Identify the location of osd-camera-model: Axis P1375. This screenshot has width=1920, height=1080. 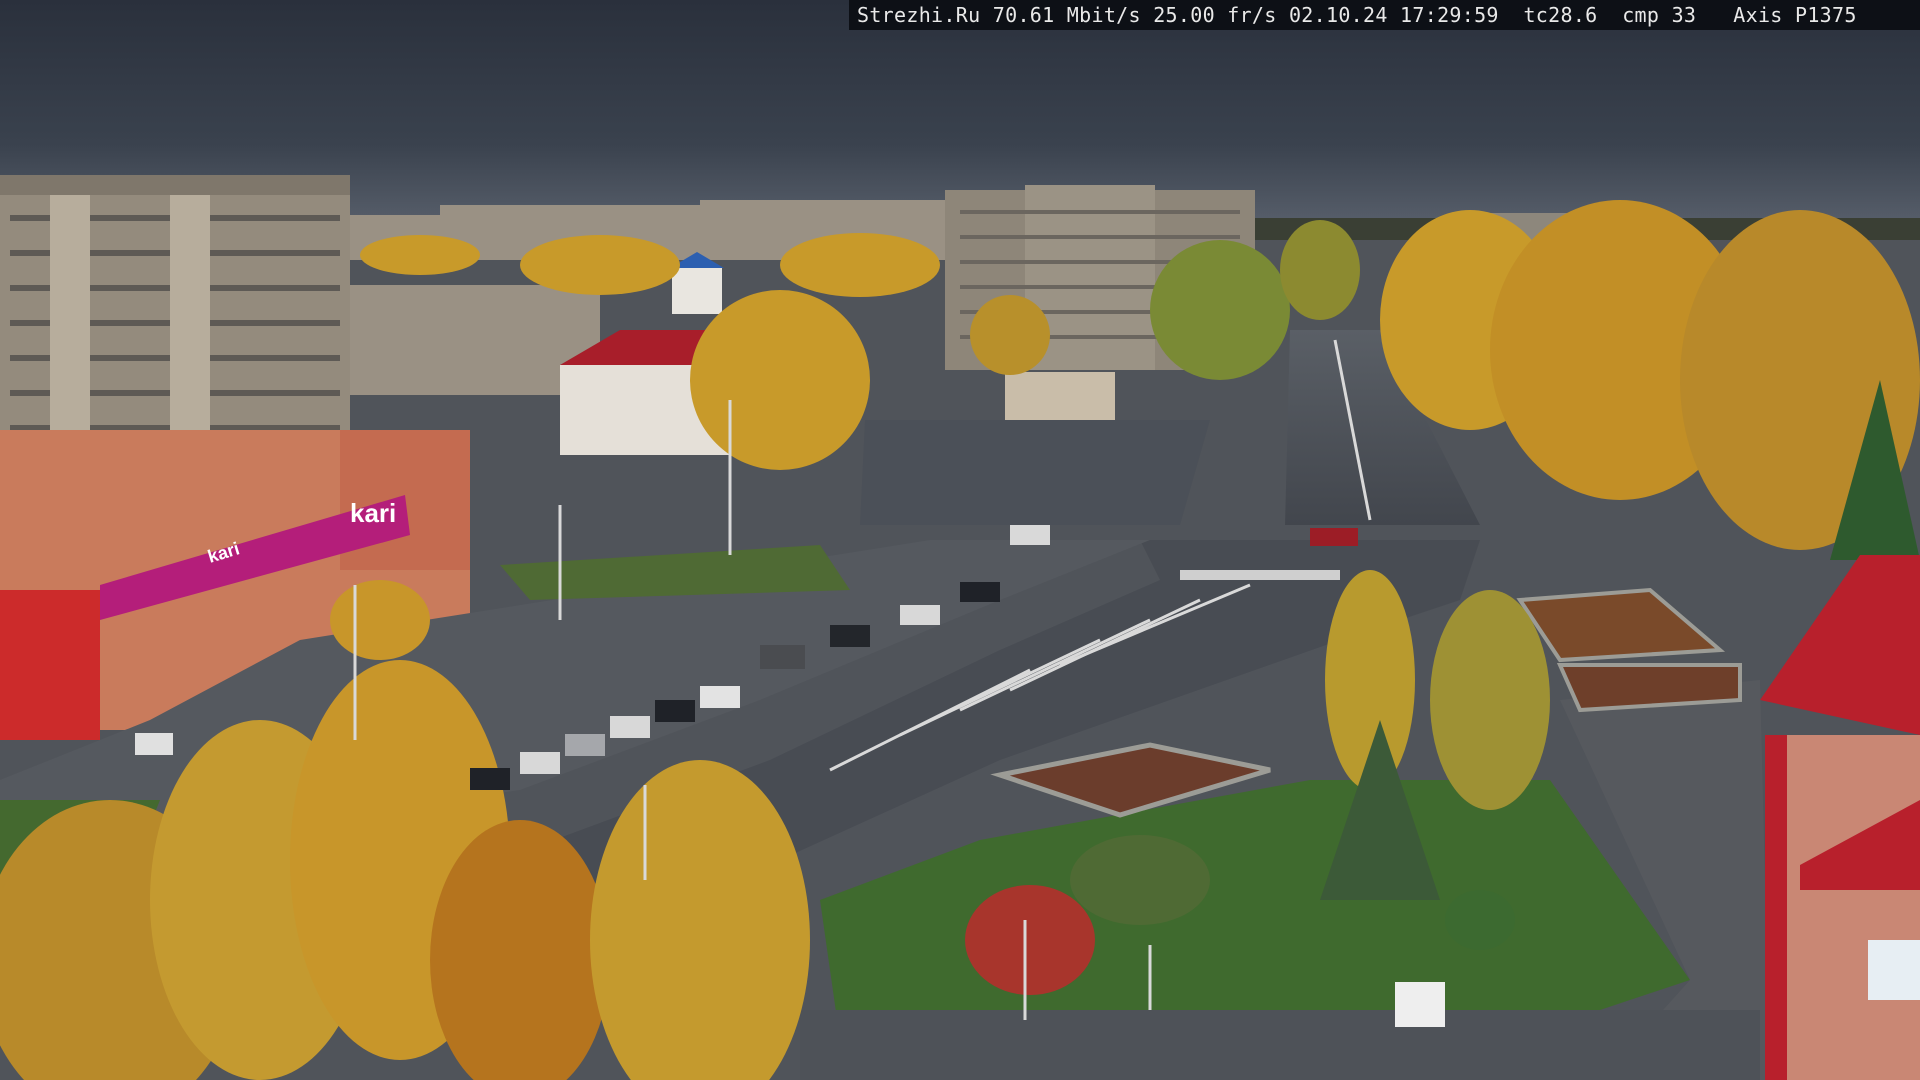
(1795, 15).